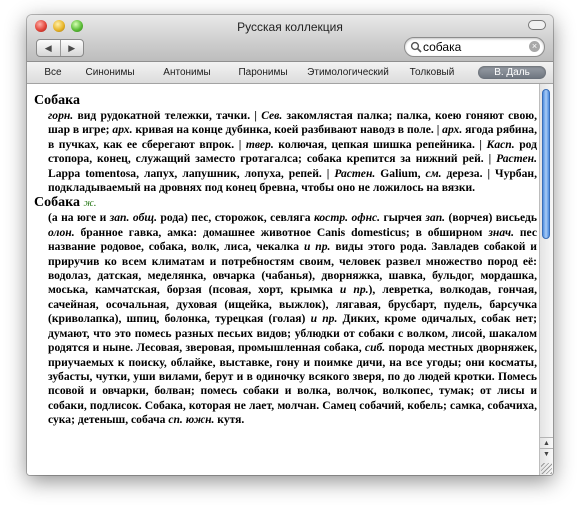 The width and height of the screenshot is (580, 512). Describe the element at coordinates (61, 115) in the screenshot. I see `abbreviation: горн.` at that location.